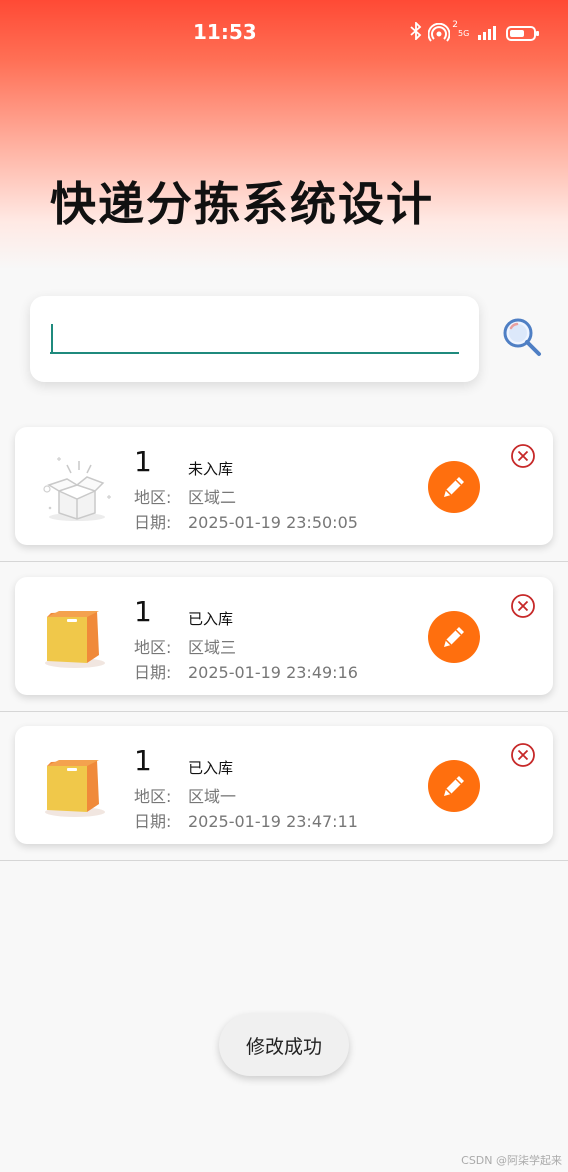  I want to click on region-line: 地区: 区域二, so click(185, 496).